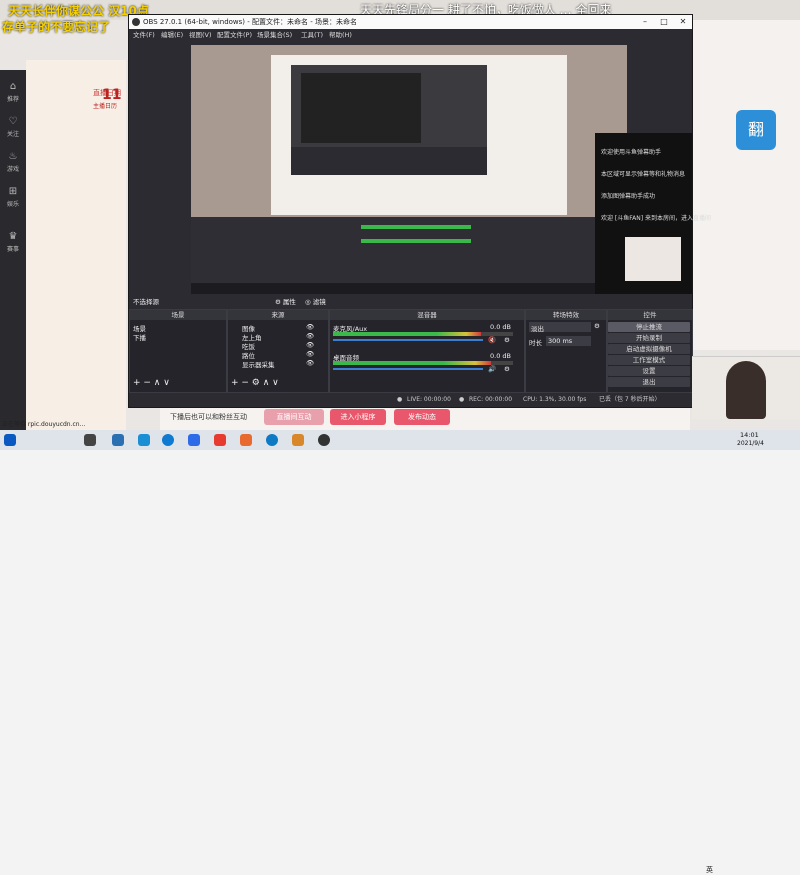  I want to click on maximize-icon: □, so click(664, 22).